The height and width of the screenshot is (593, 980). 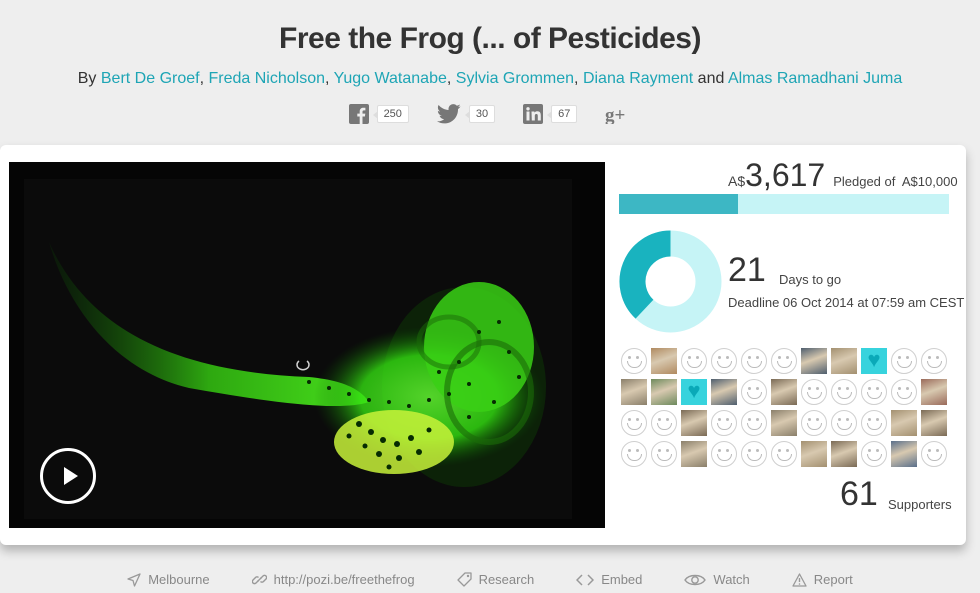 I want to click on currency-label: A$, so click(x=737, y=181).